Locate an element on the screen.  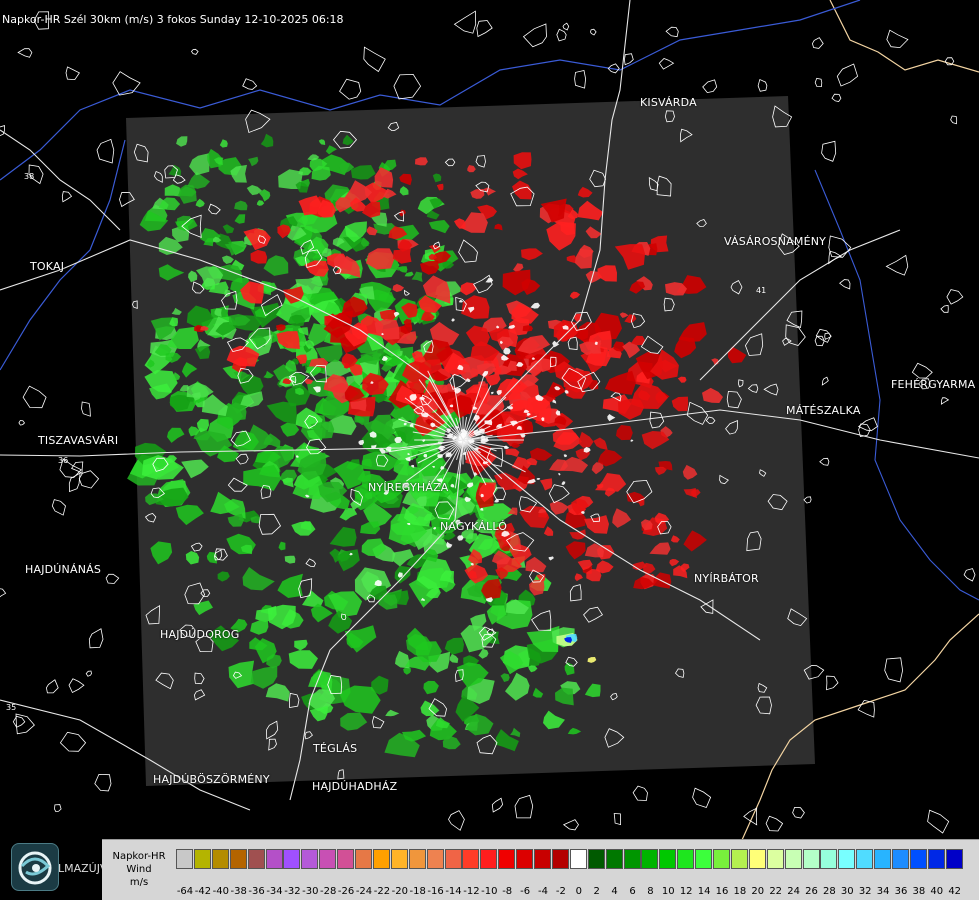
legend-tick-label: -10 is located at coordinates (489, 891).